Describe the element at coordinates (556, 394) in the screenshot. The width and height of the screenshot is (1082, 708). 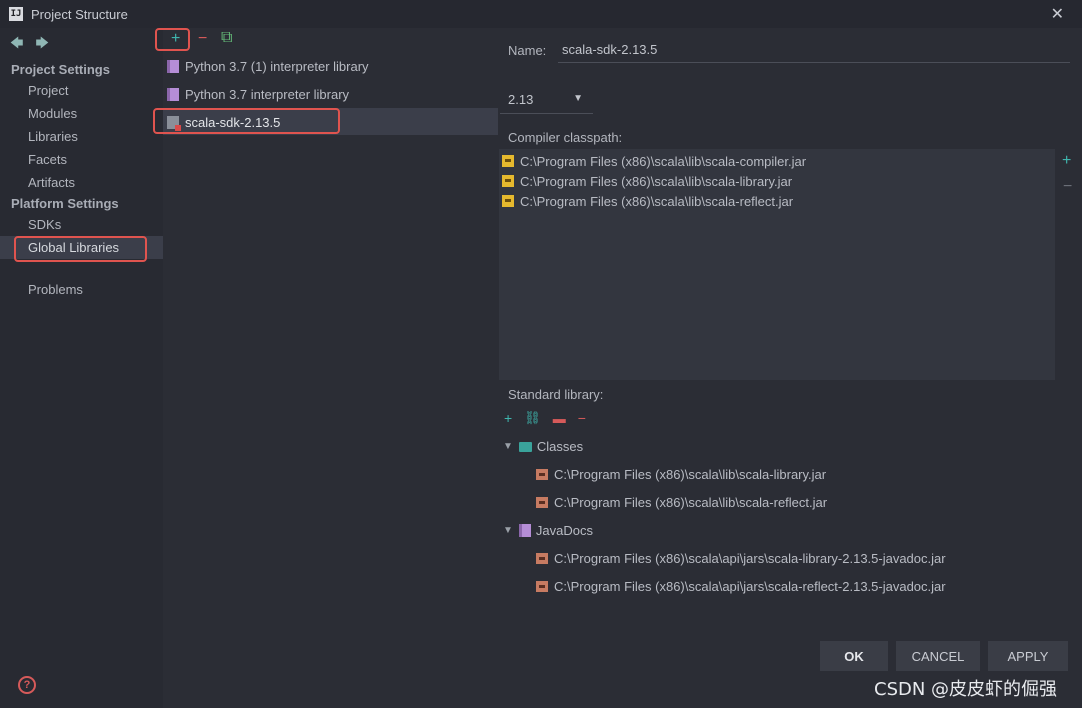
I see `standard-library-label: Standard library:` at that location.